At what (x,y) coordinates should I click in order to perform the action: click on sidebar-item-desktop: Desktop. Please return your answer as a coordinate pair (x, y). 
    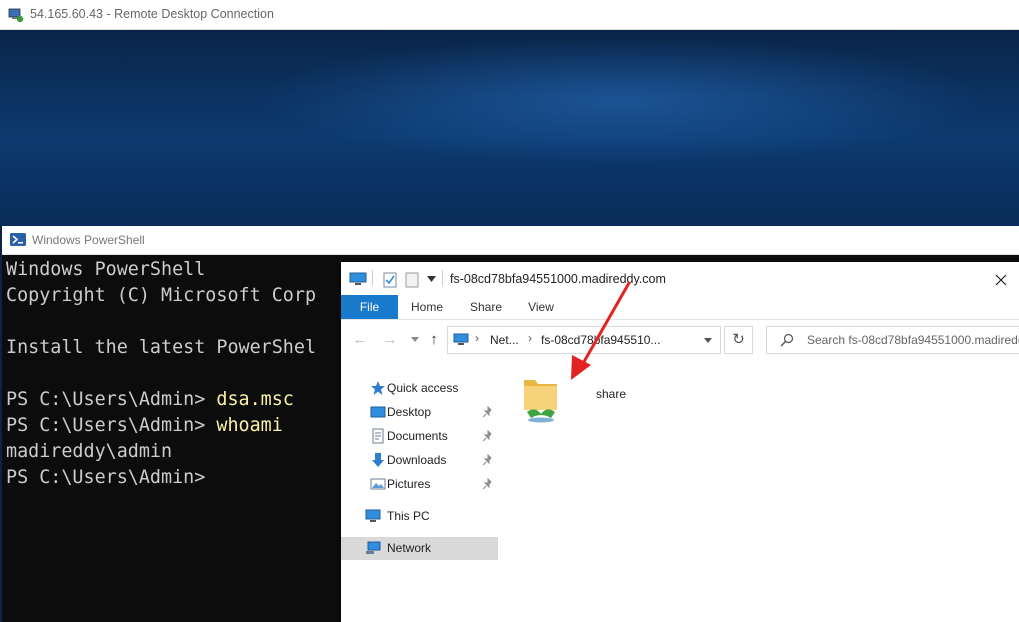
    Looking at the image, I should click on (419, 412).